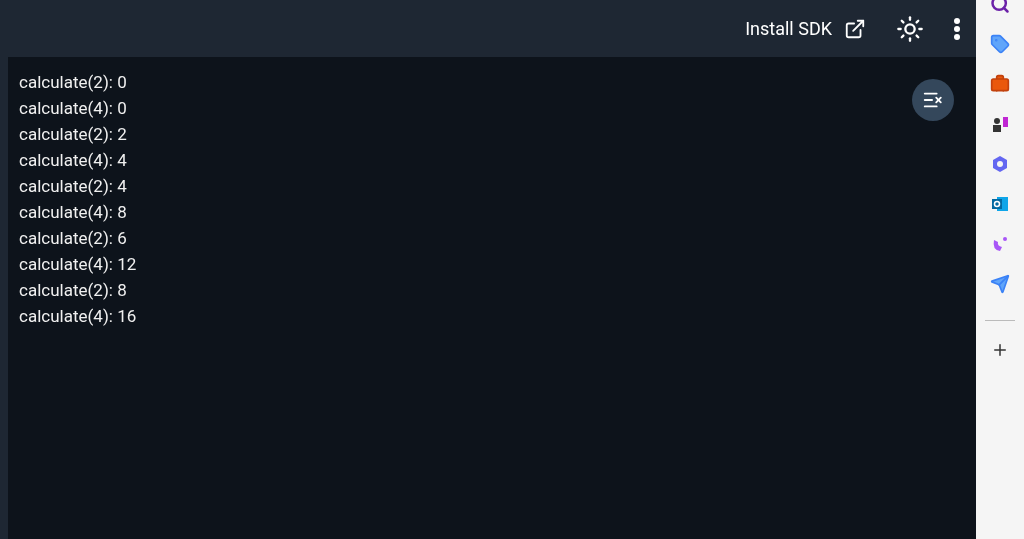  What do you see at coordinates (73, 134) in the screenshot?
I see `console-line: calculate(2): 2` at bounding box center [73, 134].